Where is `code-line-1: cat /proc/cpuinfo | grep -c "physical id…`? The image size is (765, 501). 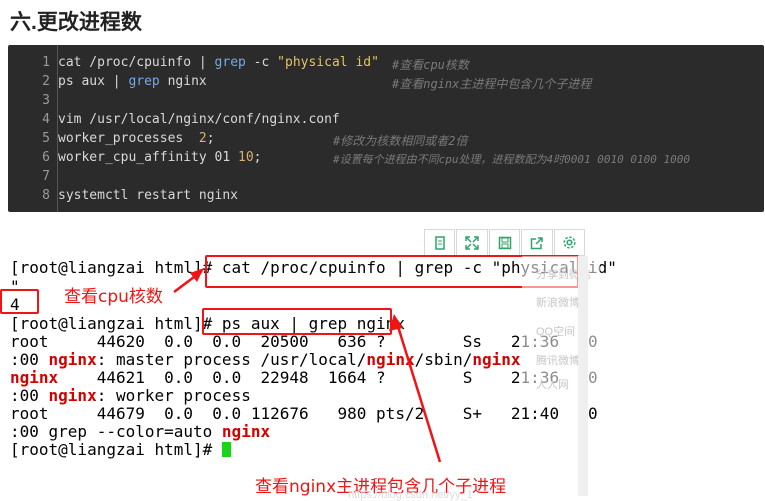 code-line-1: cat /proc/cpuinfo | grep -c "physical id… is located at coordinates (218, 62).